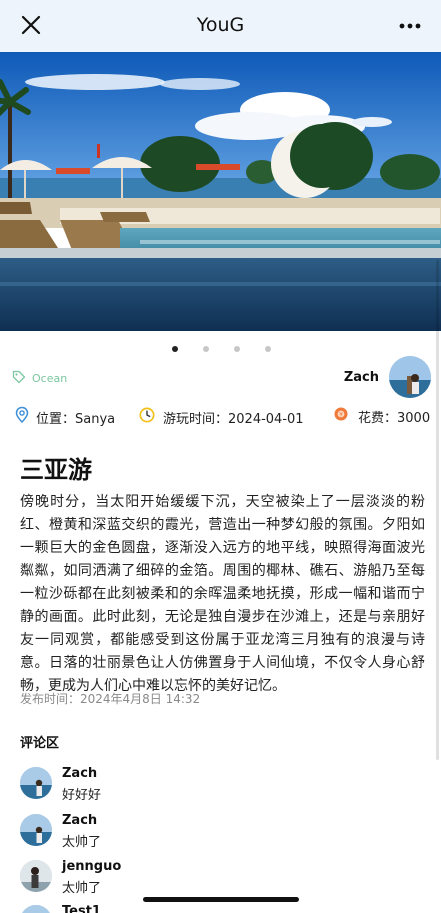 Image resolution: width=441 pixels, height=913 pixels. What do you see at coordinates (147, 417) in the screenshot?
I see `clock-icon` at bounding box center [147, 417].